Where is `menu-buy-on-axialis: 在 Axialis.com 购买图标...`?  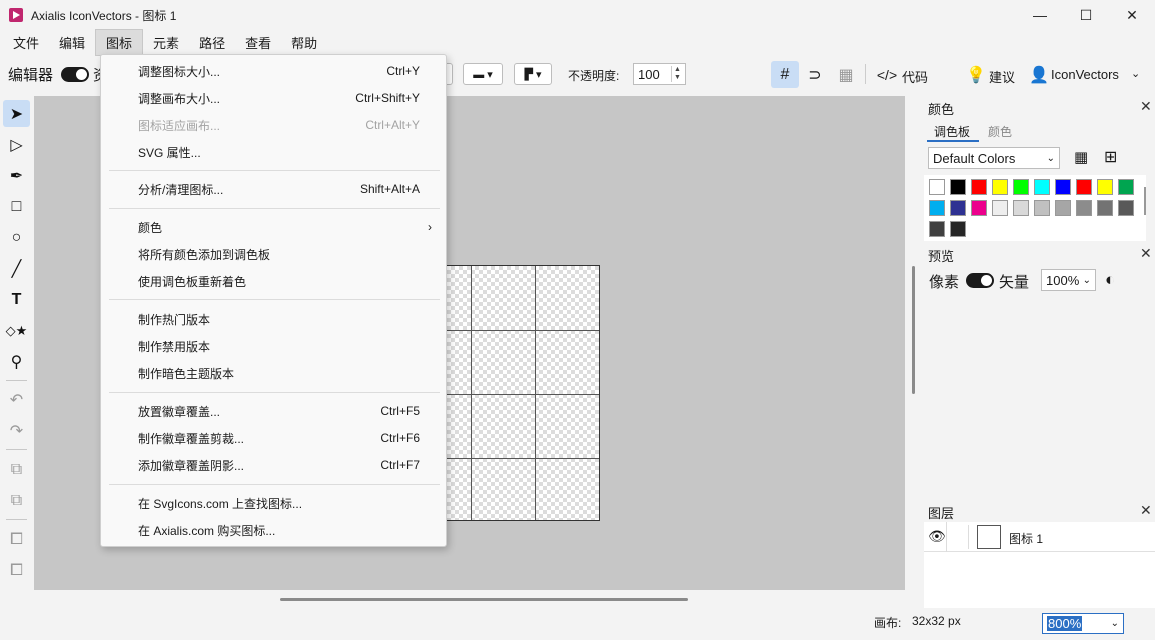
menu-buy-on-axialis: 在 Axialis.com 购买图标... is located at coordinates (273, 530).